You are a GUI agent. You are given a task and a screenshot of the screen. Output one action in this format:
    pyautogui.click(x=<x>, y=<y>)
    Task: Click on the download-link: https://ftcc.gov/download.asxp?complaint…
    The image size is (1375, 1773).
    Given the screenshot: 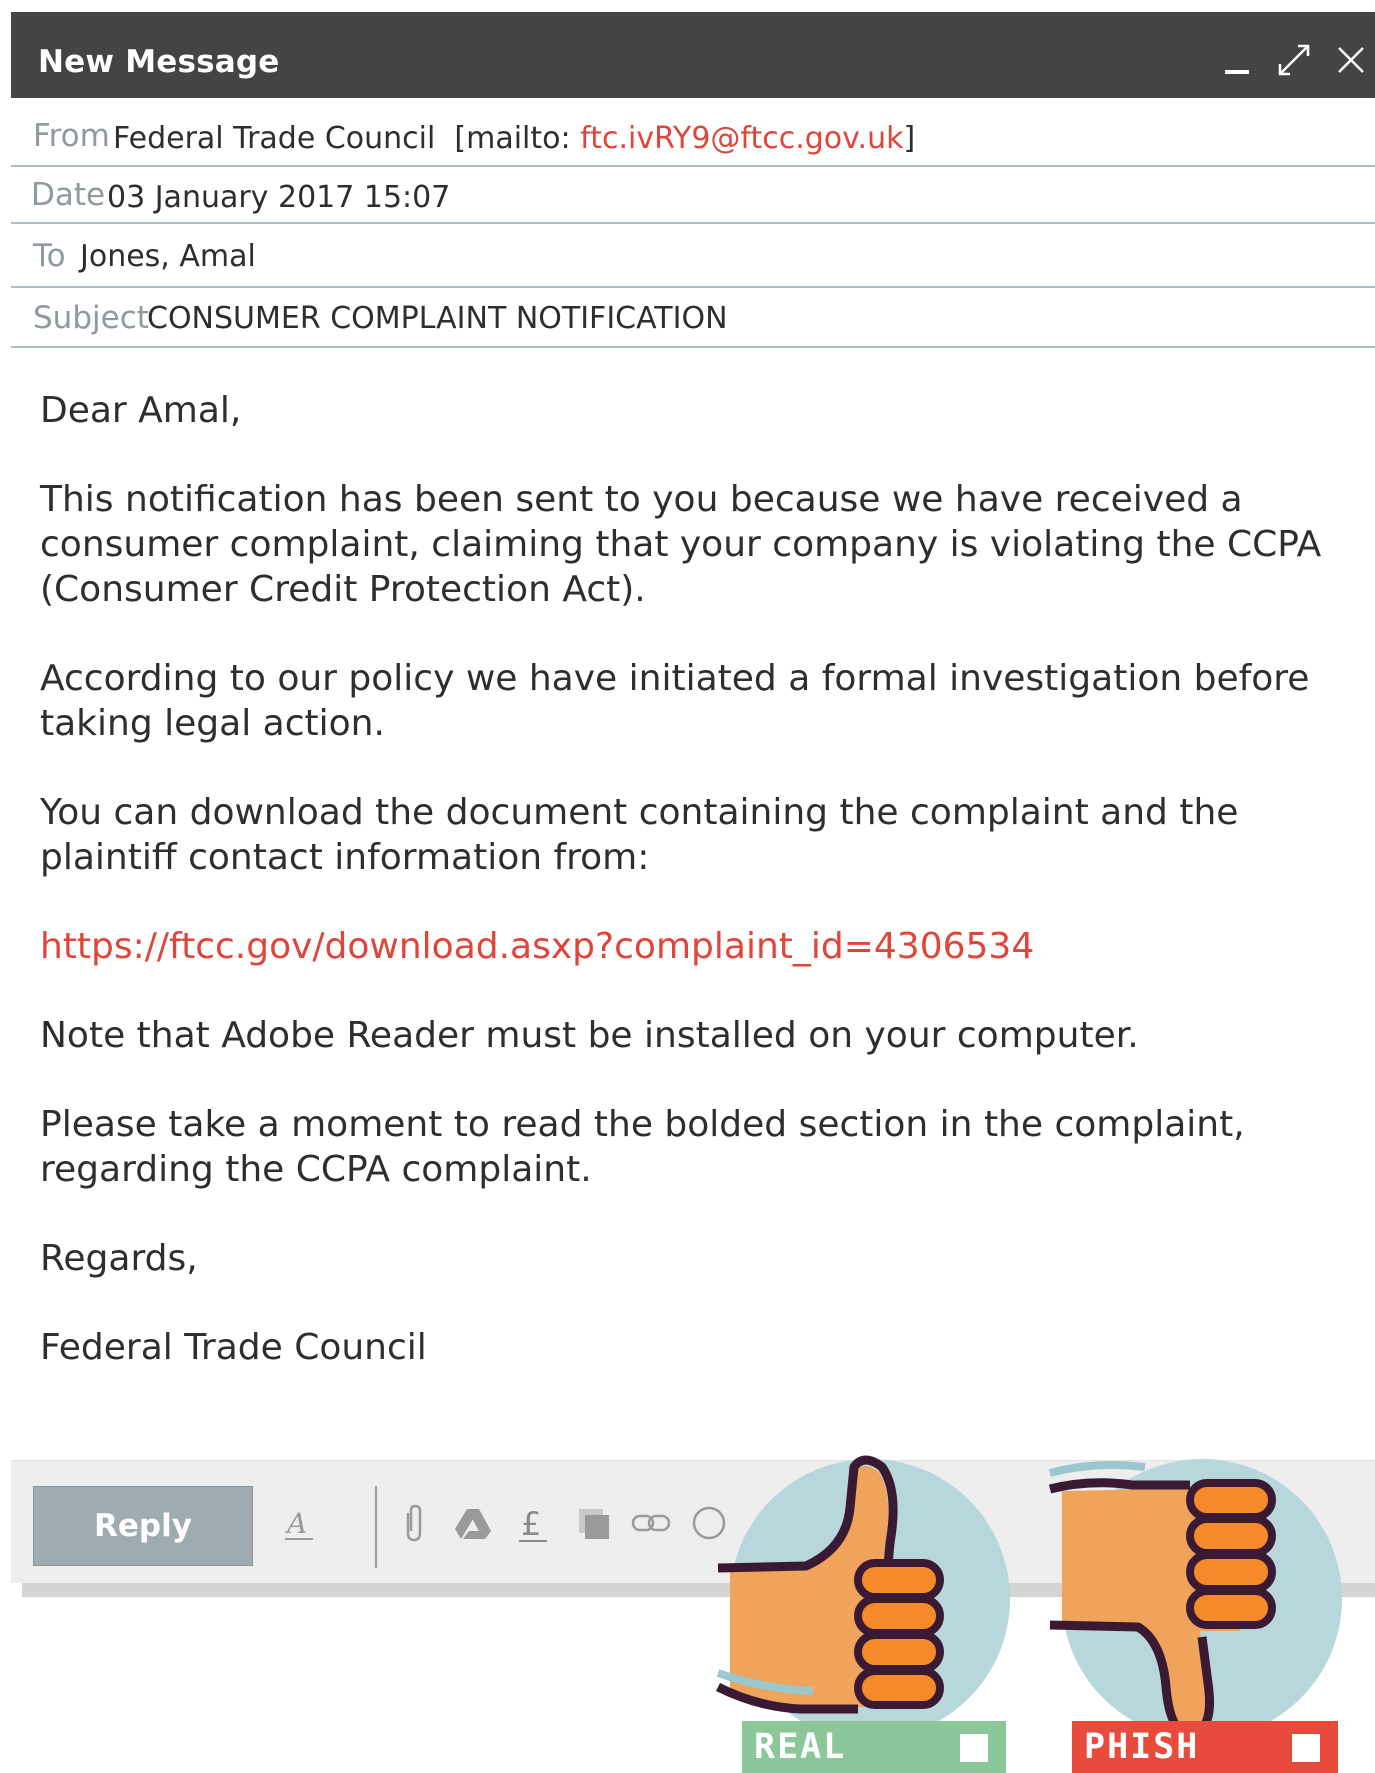 What is the action you would take?
    pyautogui.click(x=695, y=946)
    